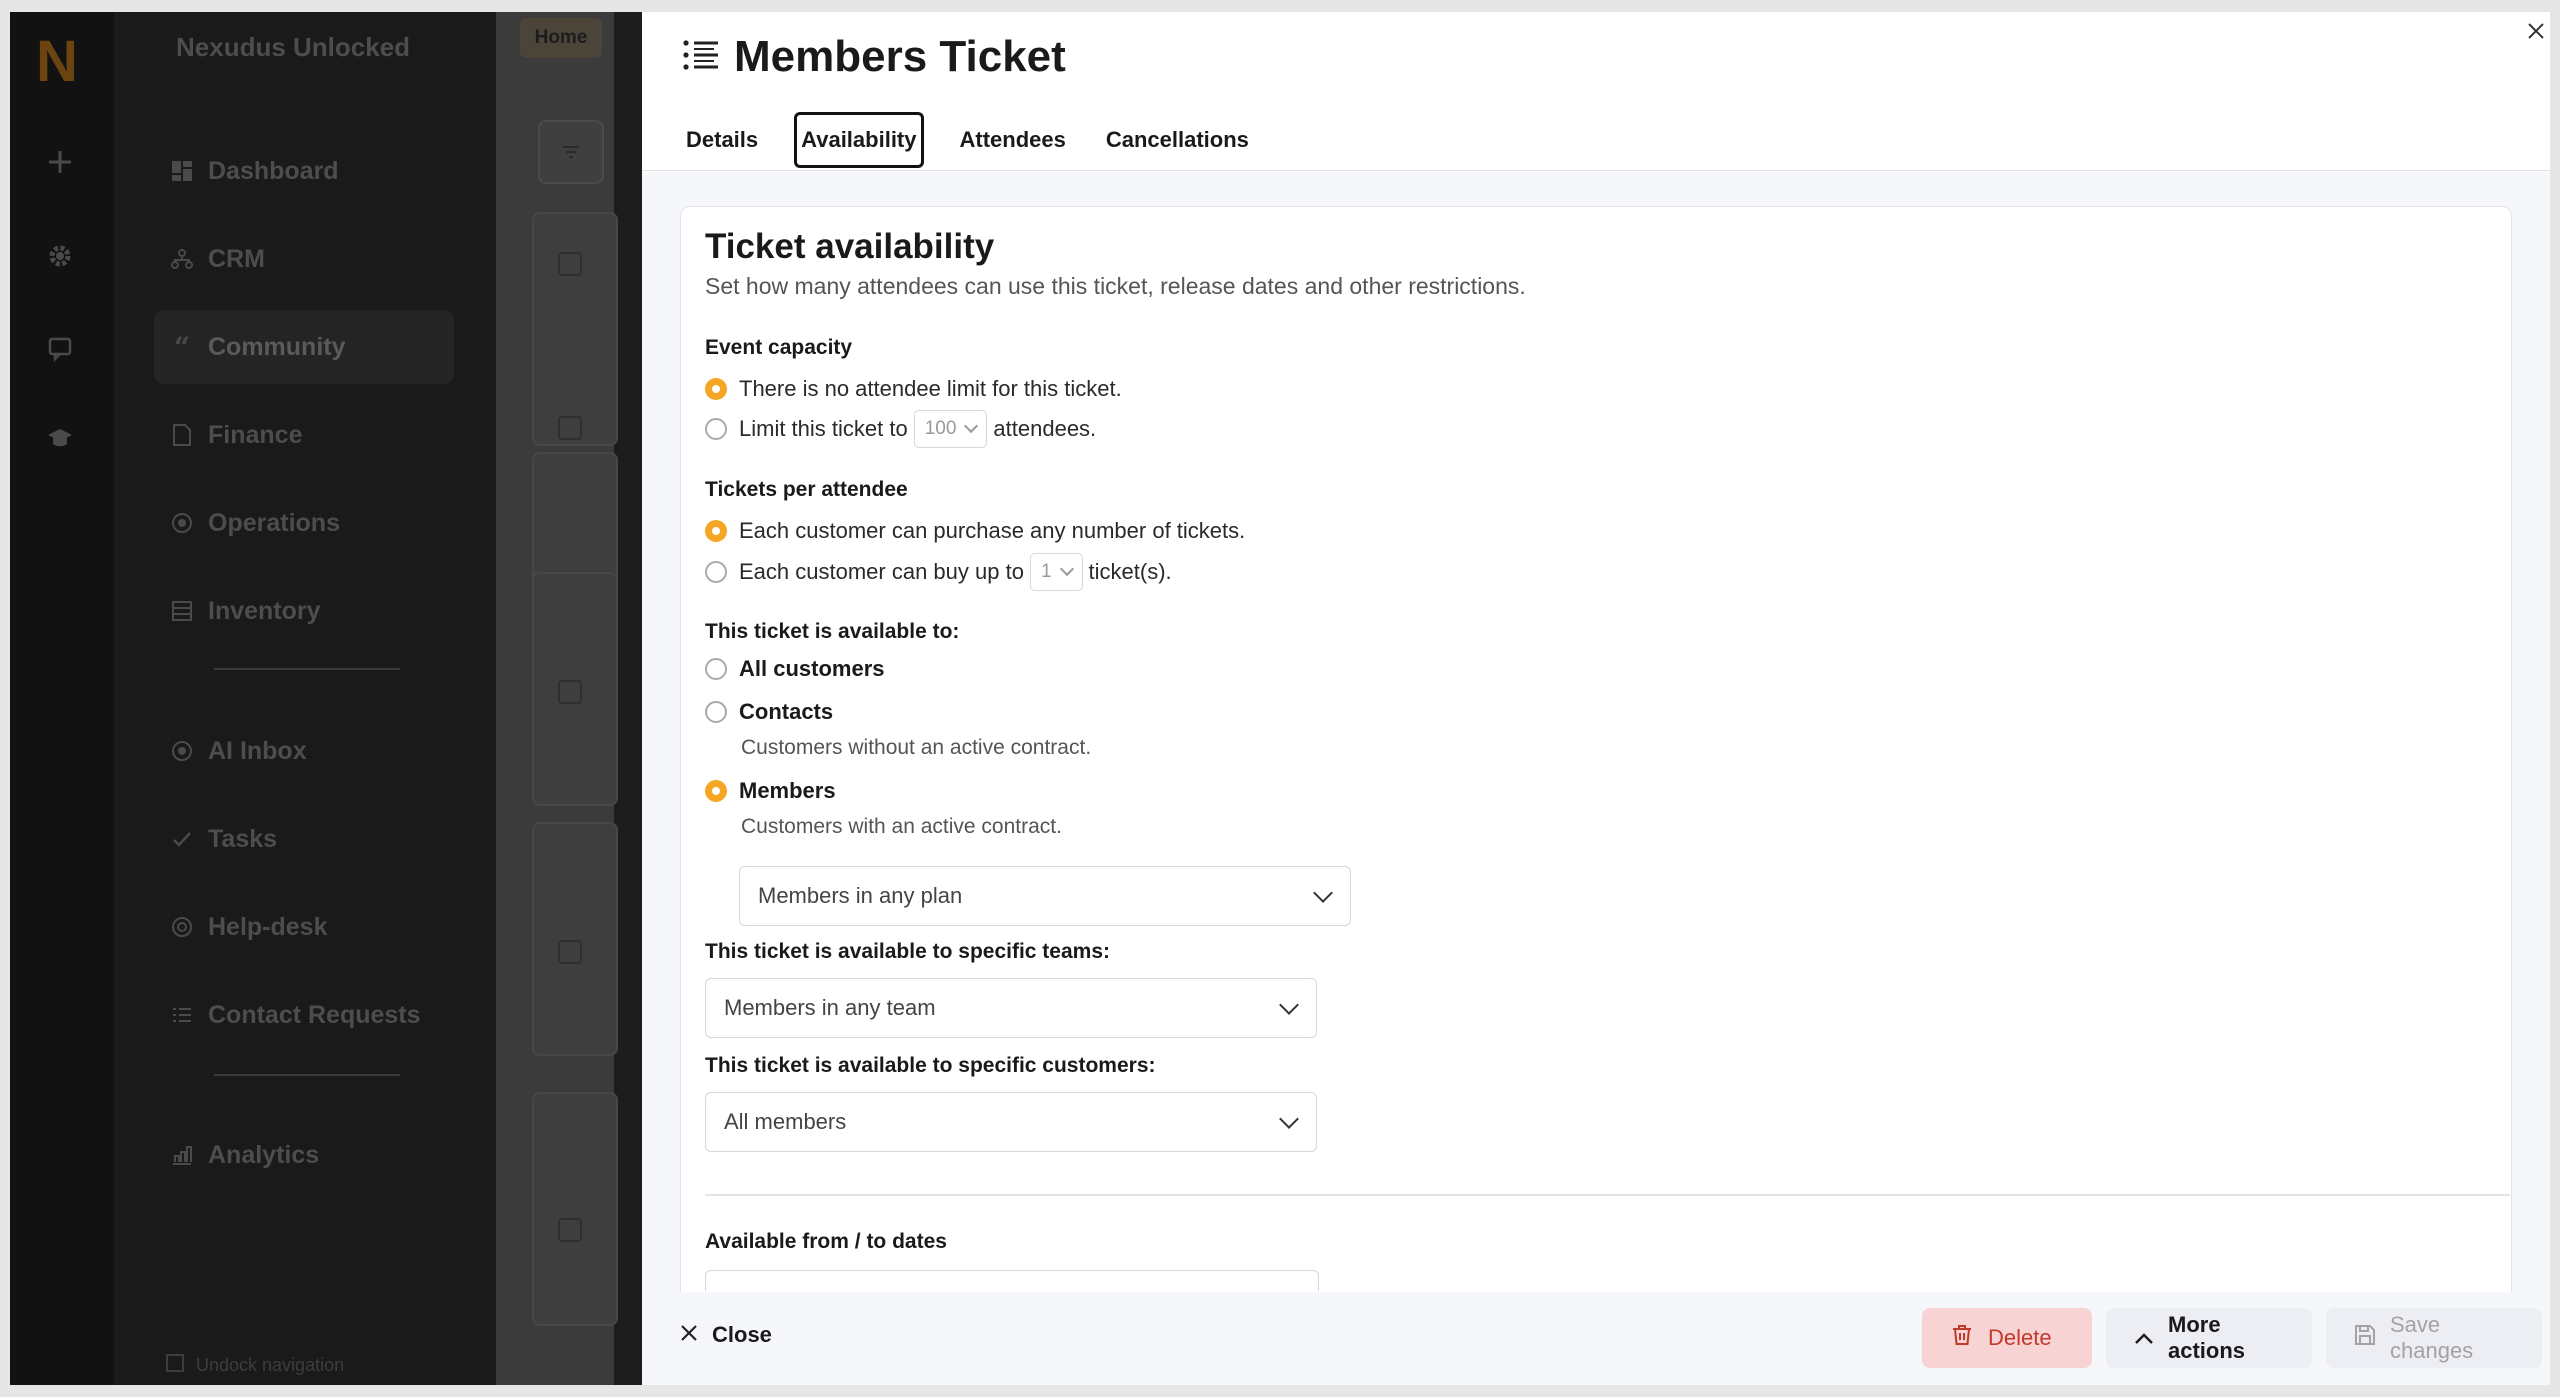 This screenshot has width=2560, height=1397. Describe the element at coordinates (1011, 1008) in the screenshot. I see `teams-select: Members in any team` at that location.